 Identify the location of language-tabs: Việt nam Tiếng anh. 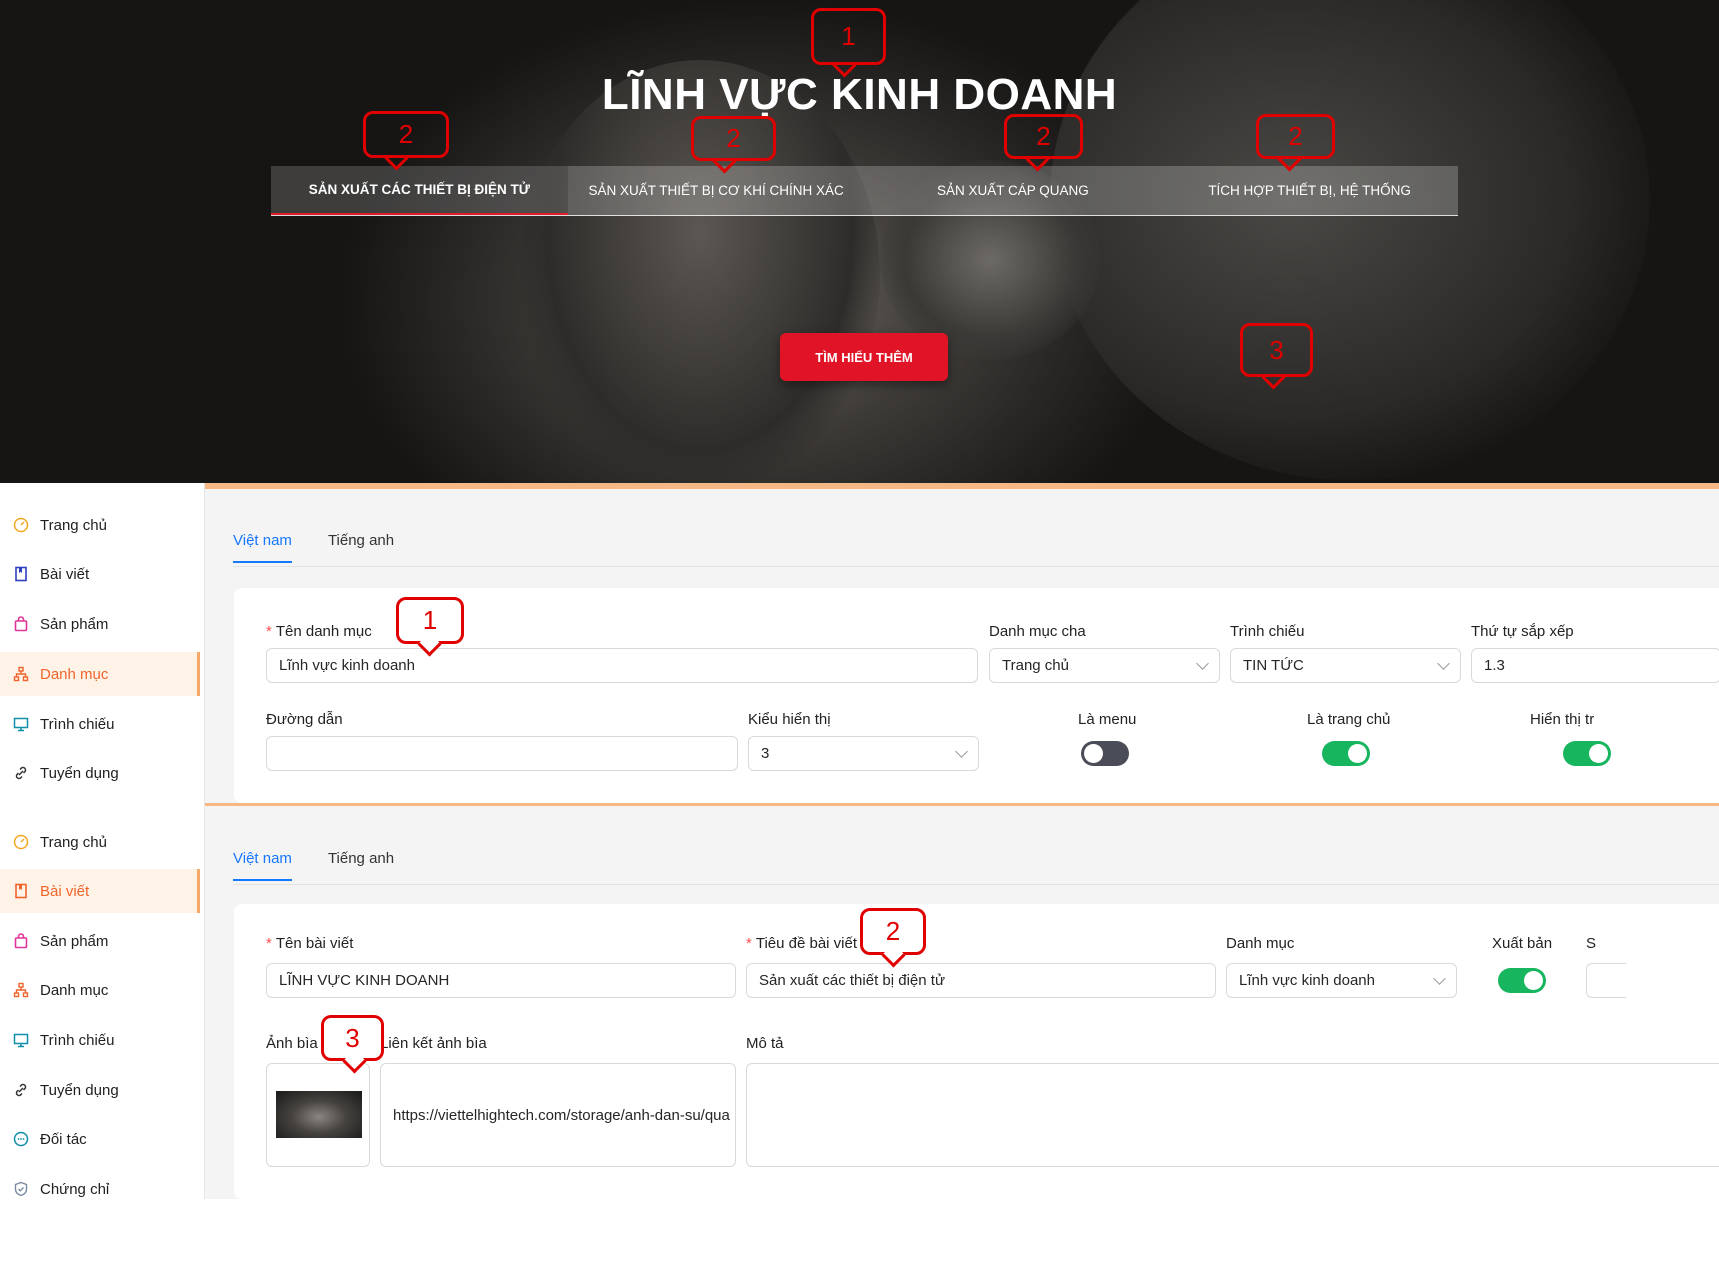
(313, 865).